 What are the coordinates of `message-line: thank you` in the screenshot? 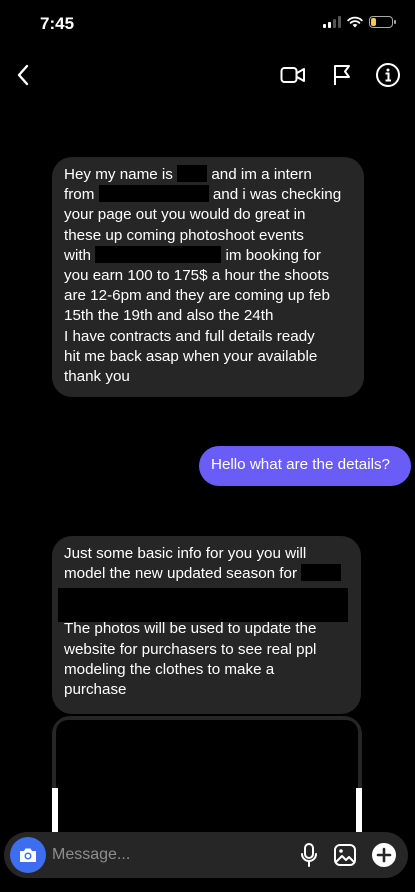 It's located at (97, 377).